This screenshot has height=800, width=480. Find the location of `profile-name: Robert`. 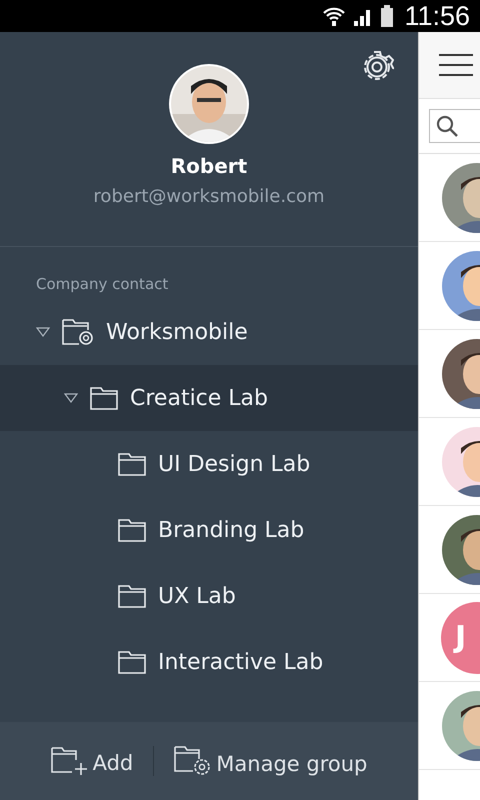

profile-name: Robert is located at coordinates (209, 166).